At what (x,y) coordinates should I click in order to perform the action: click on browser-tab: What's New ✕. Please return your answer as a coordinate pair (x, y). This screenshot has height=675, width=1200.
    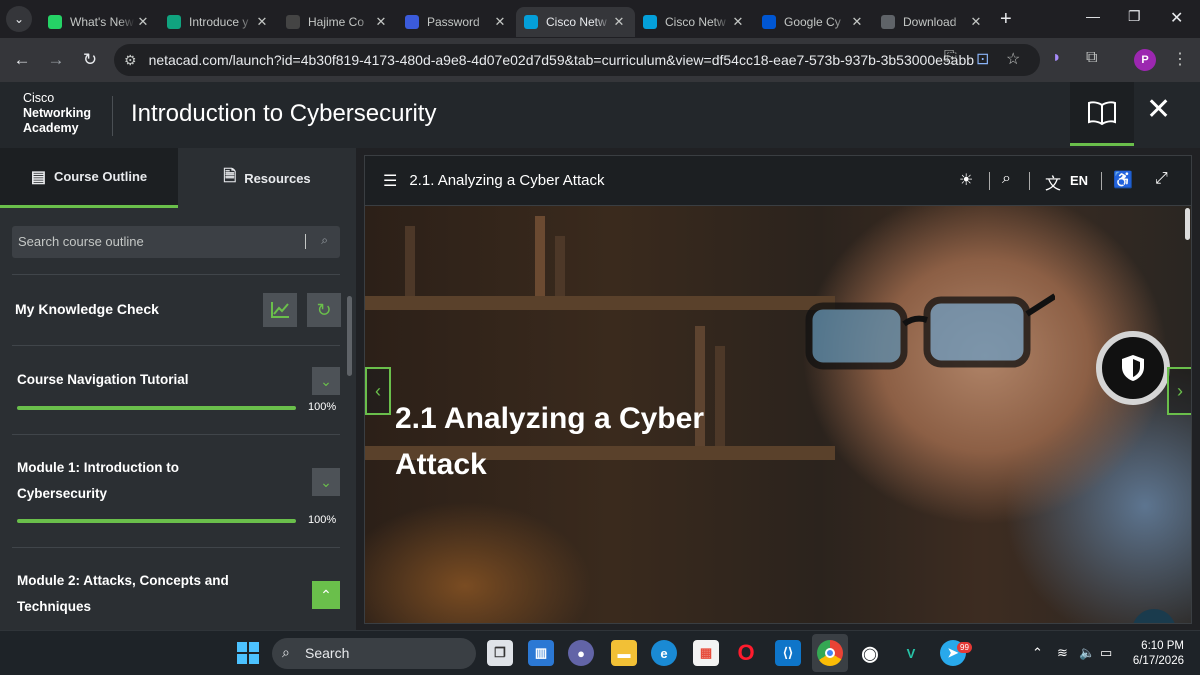
    Looking at the image, I should click on (99, 22).